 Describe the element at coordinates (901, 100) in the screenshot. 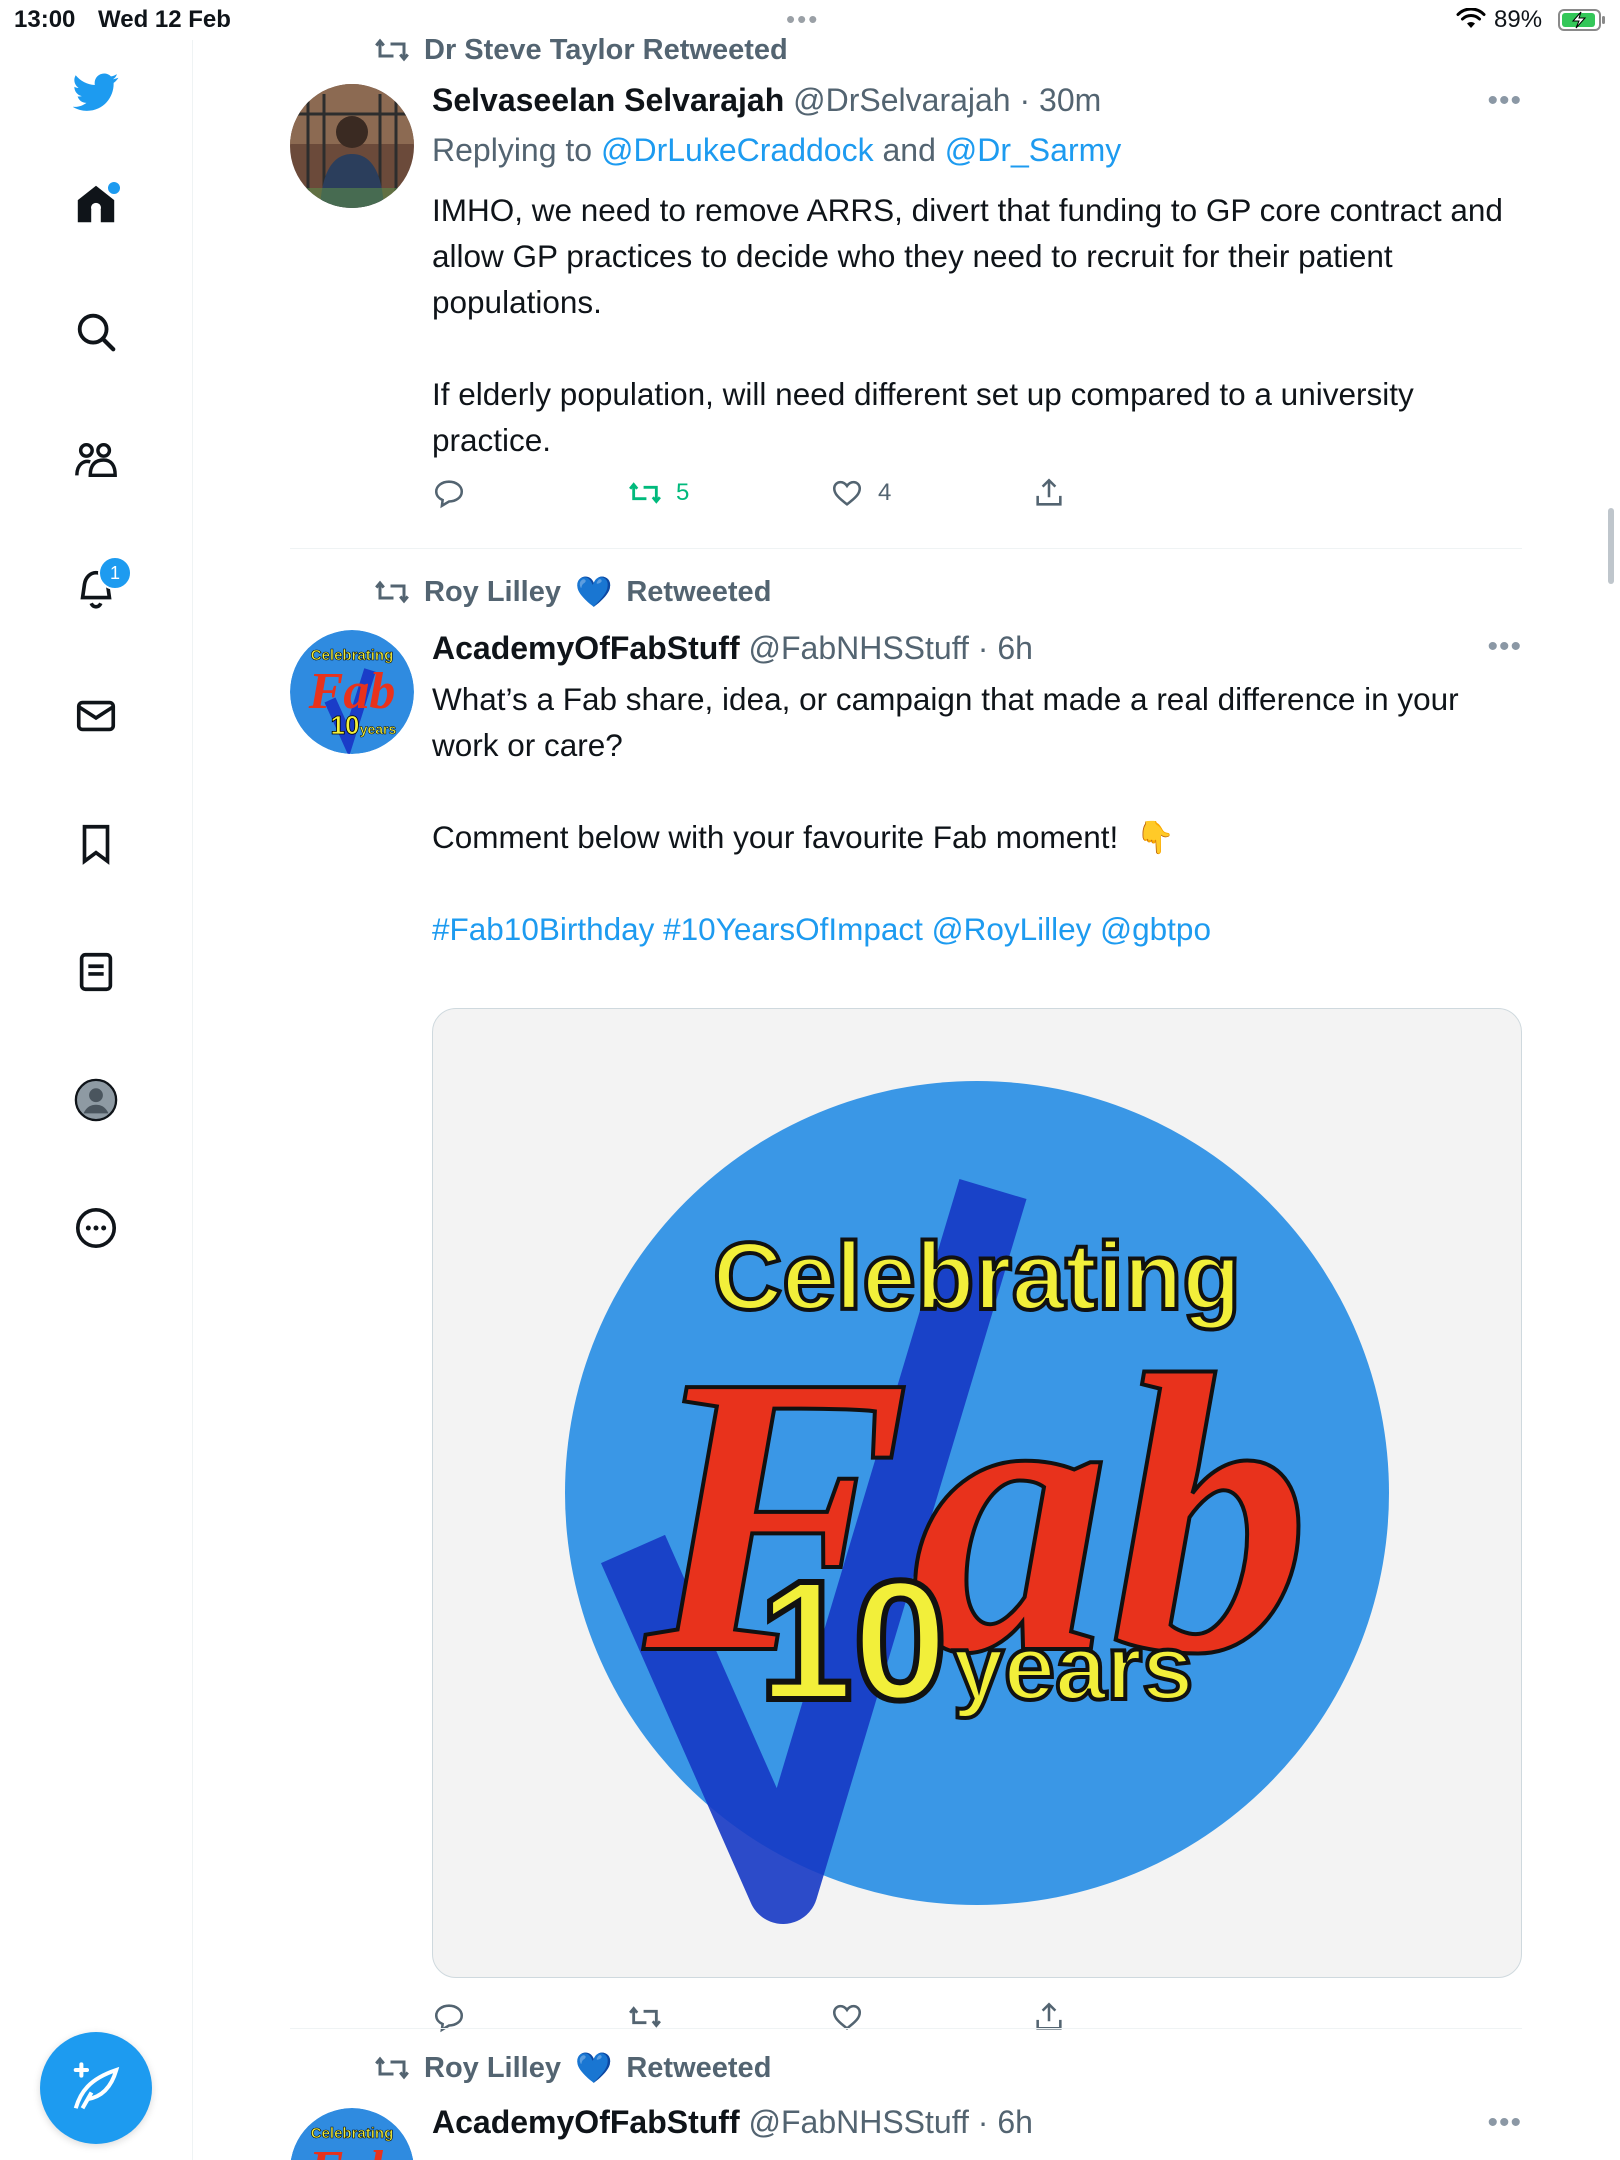

I see `handle: @DrSelvarajah` at that location.